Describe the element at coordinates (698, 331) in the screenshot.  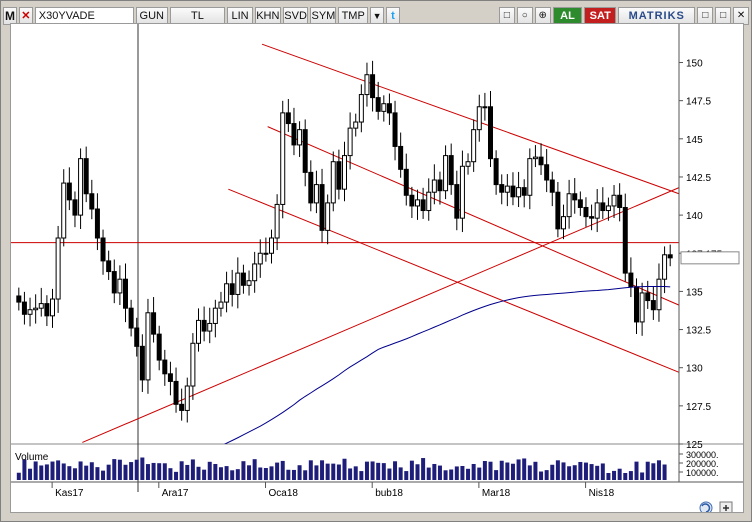
I see `y-tick-label: 132.5` at that location.